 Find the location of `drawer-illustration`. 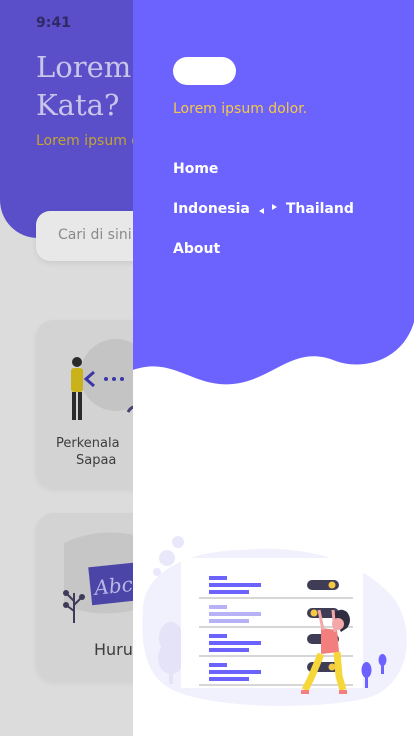

drawer-illustration is located at coordinates (274, 621).